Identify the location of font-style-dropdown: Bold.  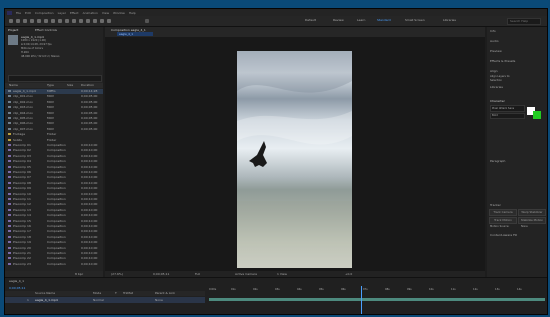
(507, 116).